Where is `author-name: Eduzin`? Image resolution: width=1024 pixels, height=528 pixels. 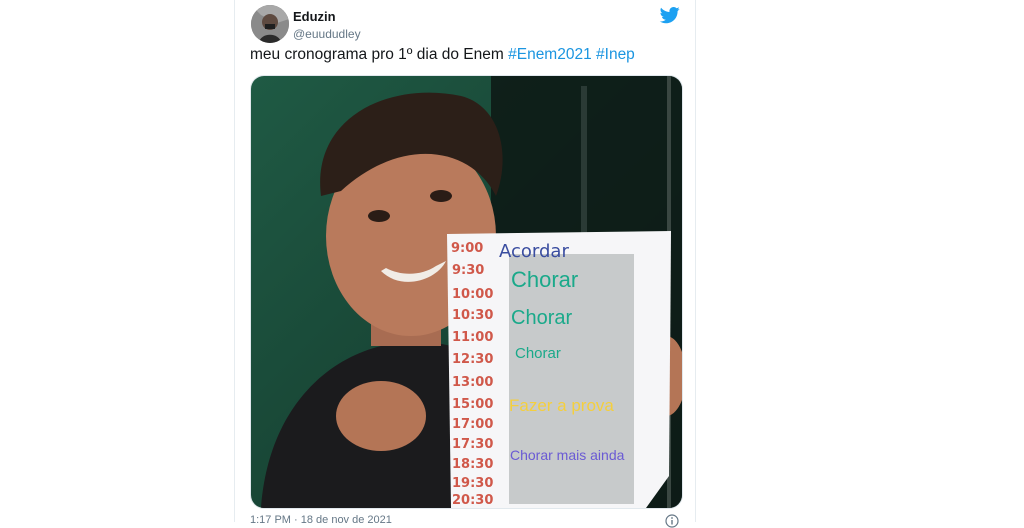 author-name: Eduzin is located at coordinates (314, 16).